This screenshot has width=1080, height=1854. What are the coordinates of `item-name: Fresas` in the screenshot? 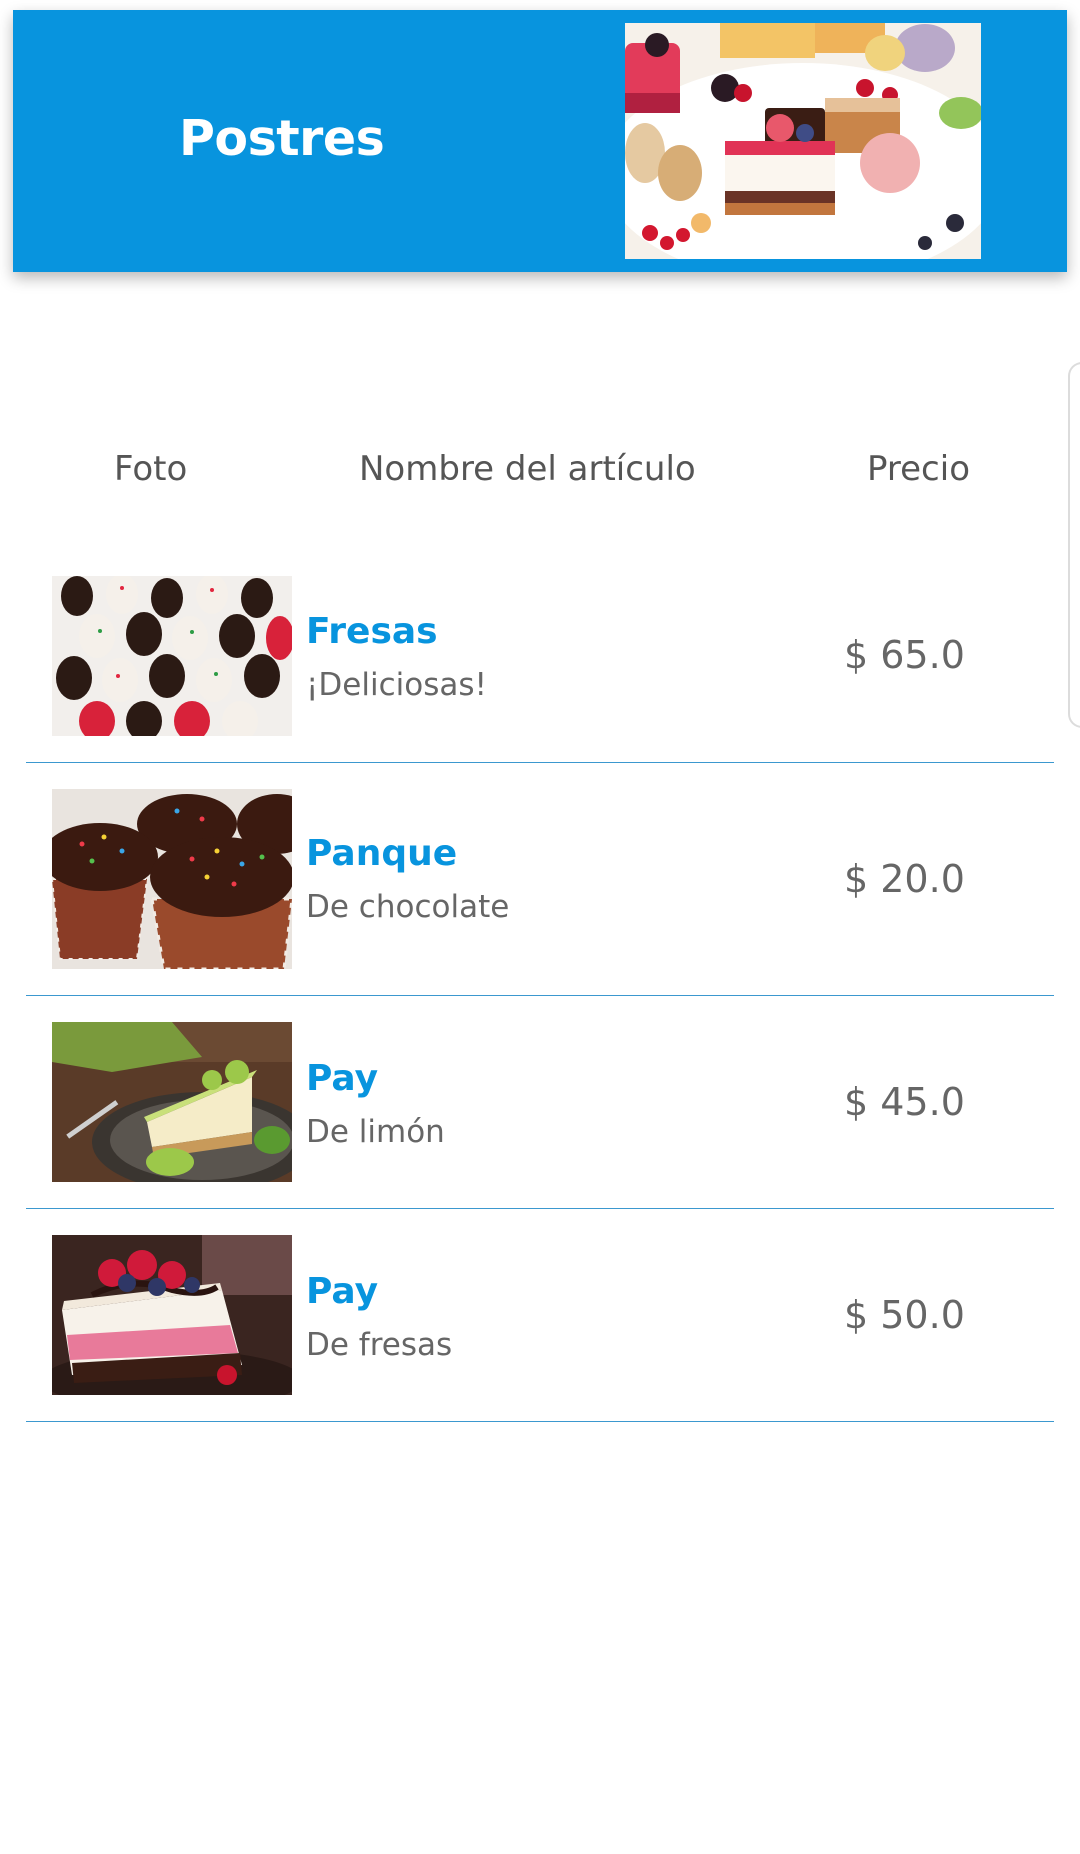 It's located at (372, 631).